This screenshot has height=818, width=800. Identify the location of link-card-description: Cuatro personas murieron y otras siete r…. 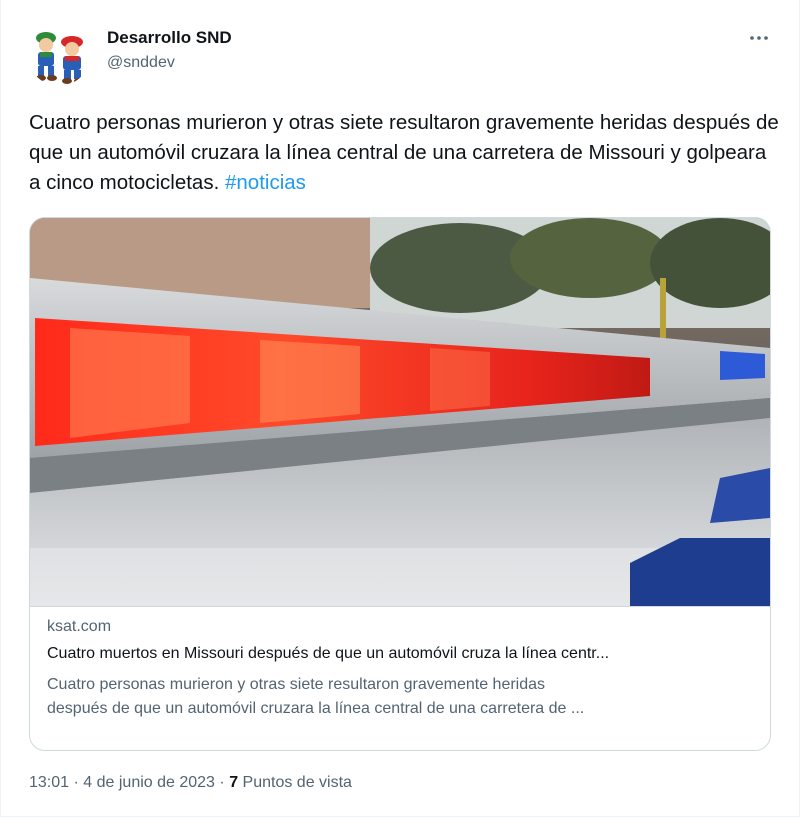
(401, 697).